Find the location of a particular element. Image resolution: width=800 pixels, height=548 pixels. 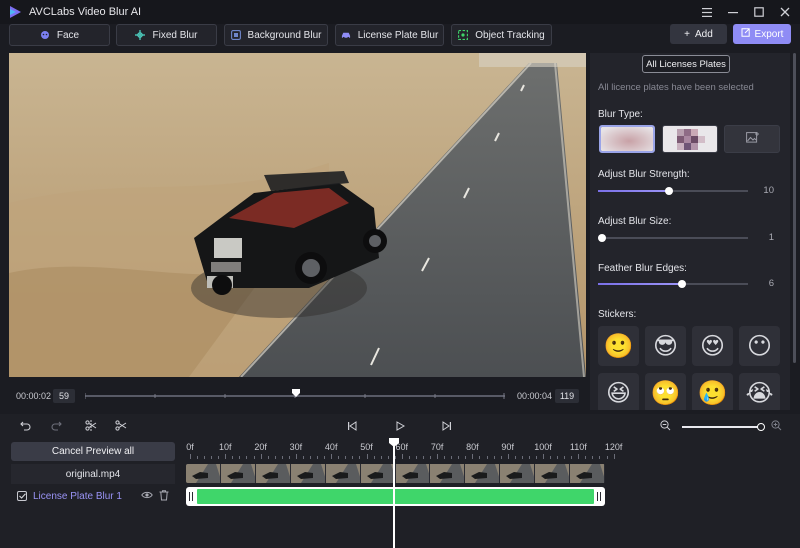

export-button: Export is located at coordinates (762, 34).